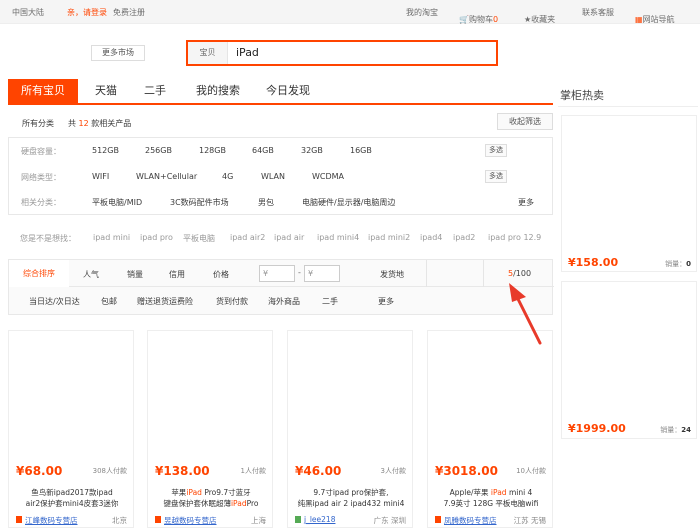 Image resolution: width=700 pixels, height=528 pixels. What do you see at coordinates (109, 471) in the screenshot?
I see `product-sold: 308人付款` at bounding box center [109, 471].